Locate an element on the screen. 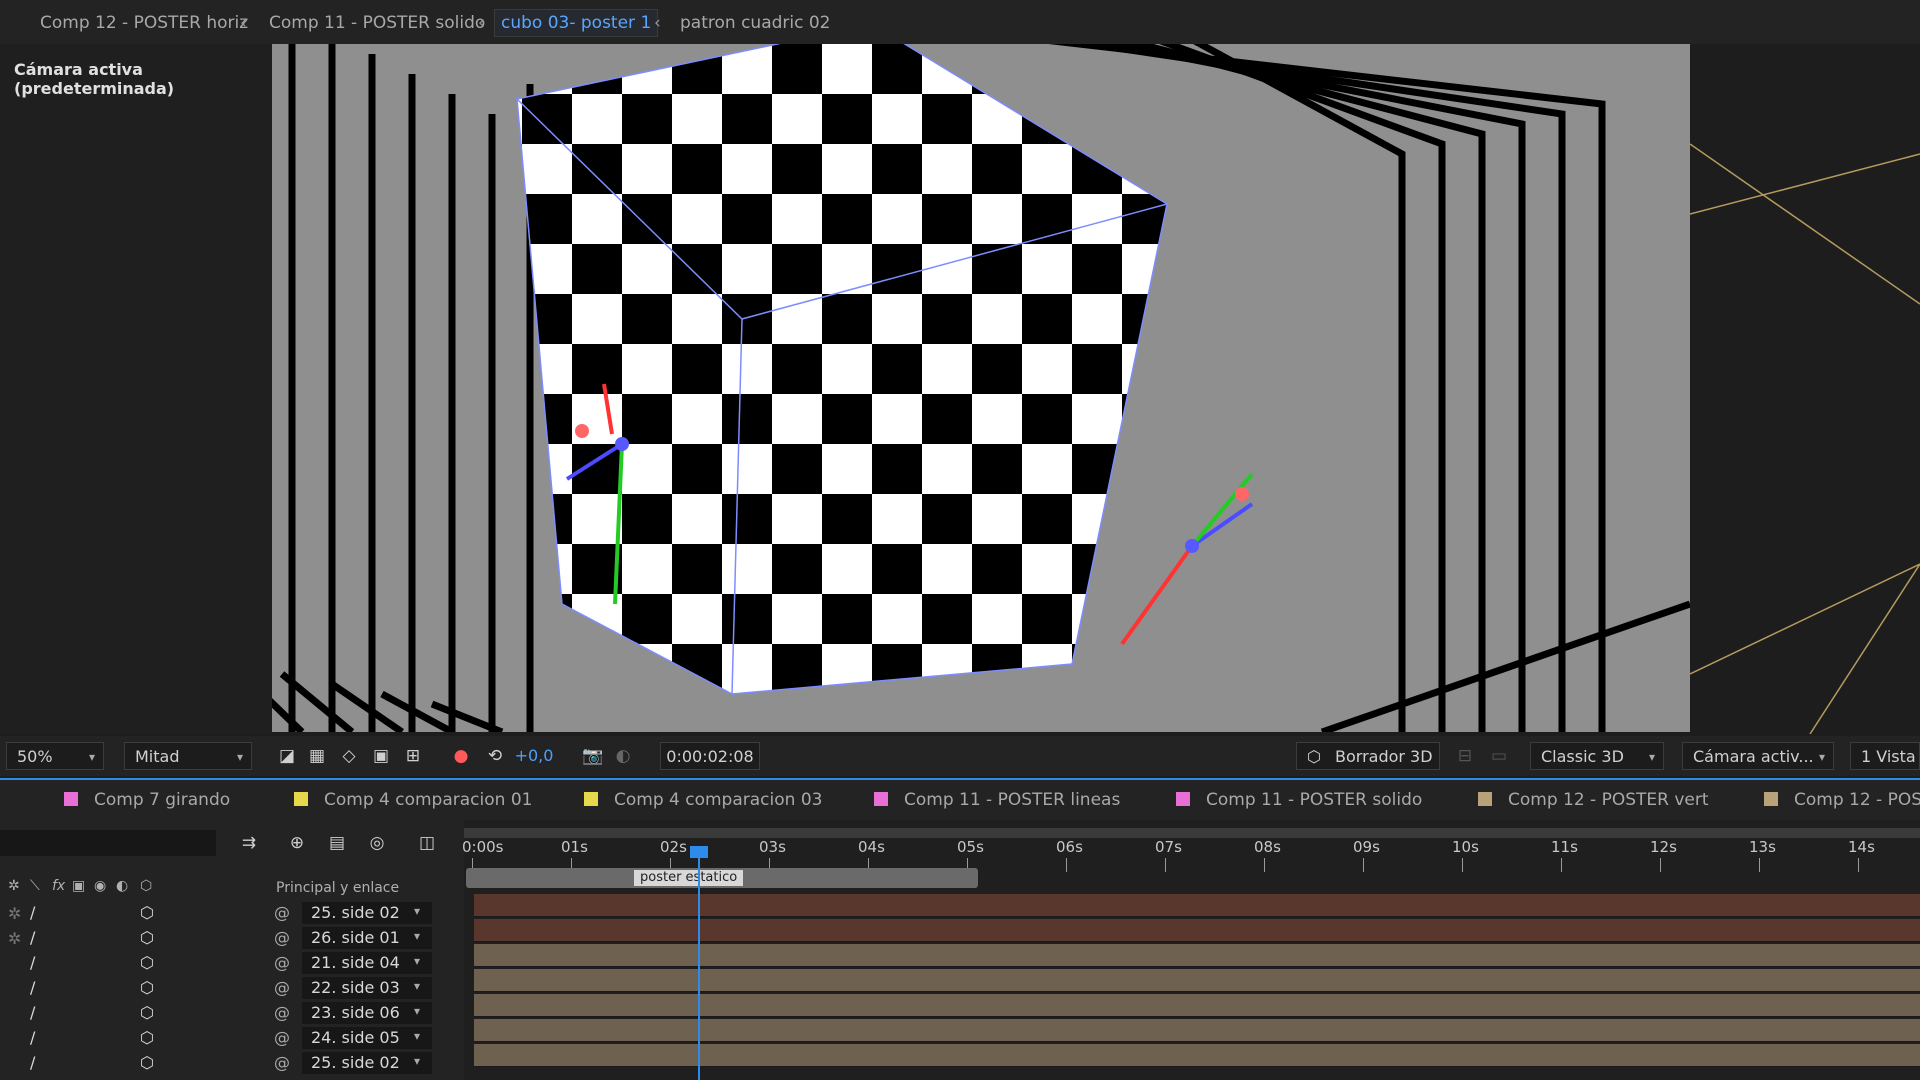 The width and height of the screenshot is (1920, 1080). label-color-swatch is located at coordinates (301, 799).